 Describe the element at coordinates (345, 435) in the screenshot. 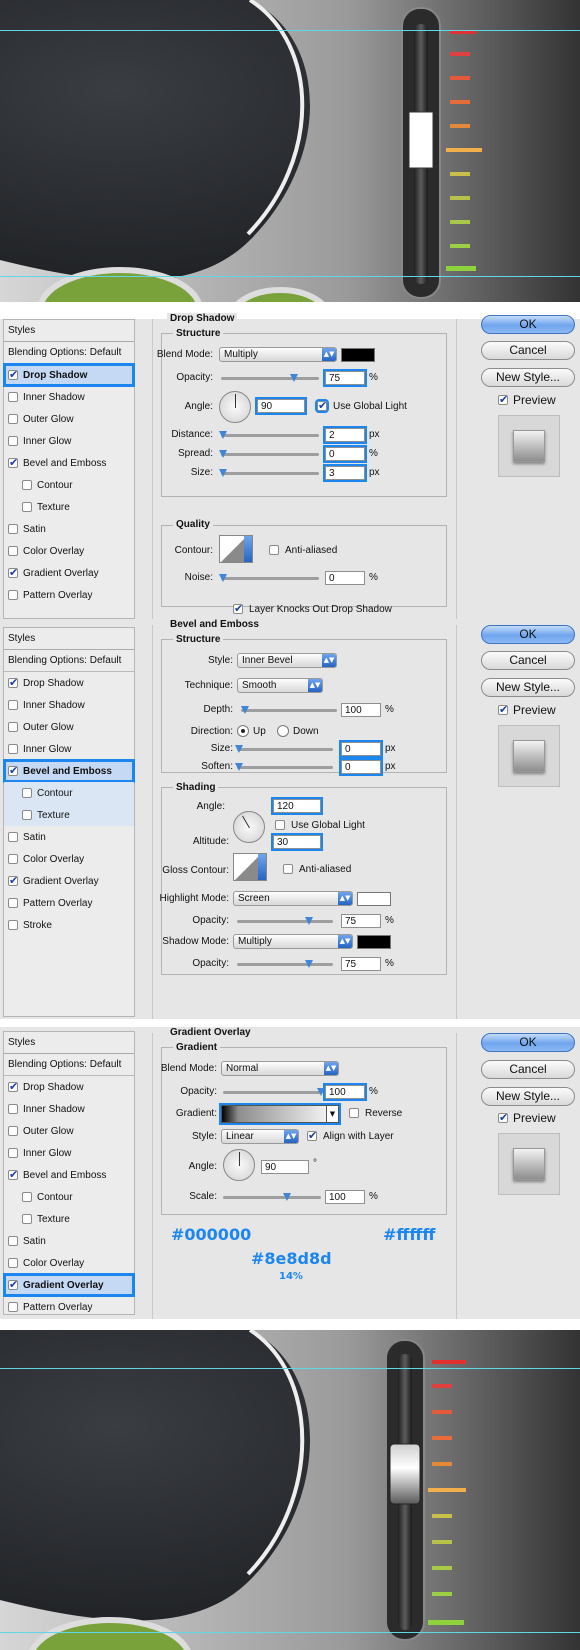

I see `distance-field: 2` at that location.